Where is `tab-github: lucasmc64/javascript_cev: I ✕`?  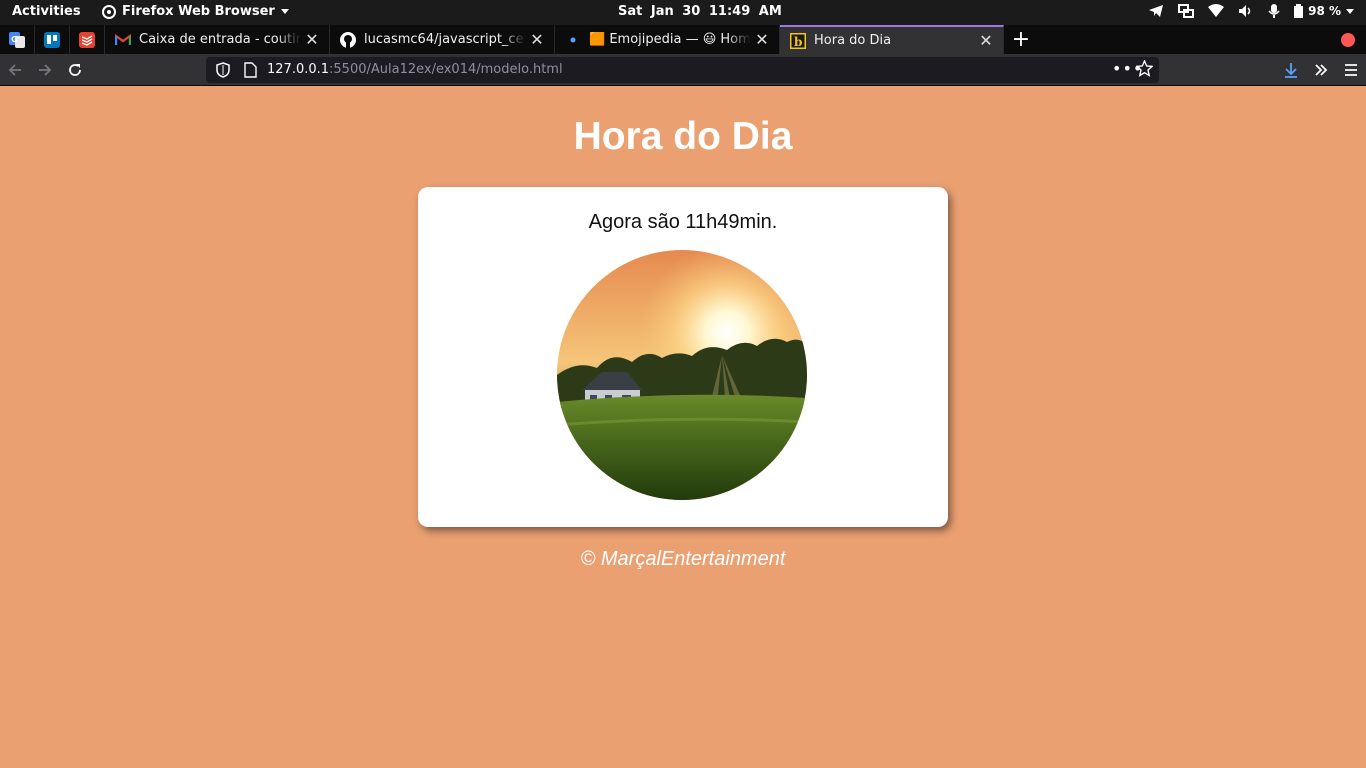
tab-github: lucasmc64/javascript_cev: I ✕ is located at coordinates (442, 39).